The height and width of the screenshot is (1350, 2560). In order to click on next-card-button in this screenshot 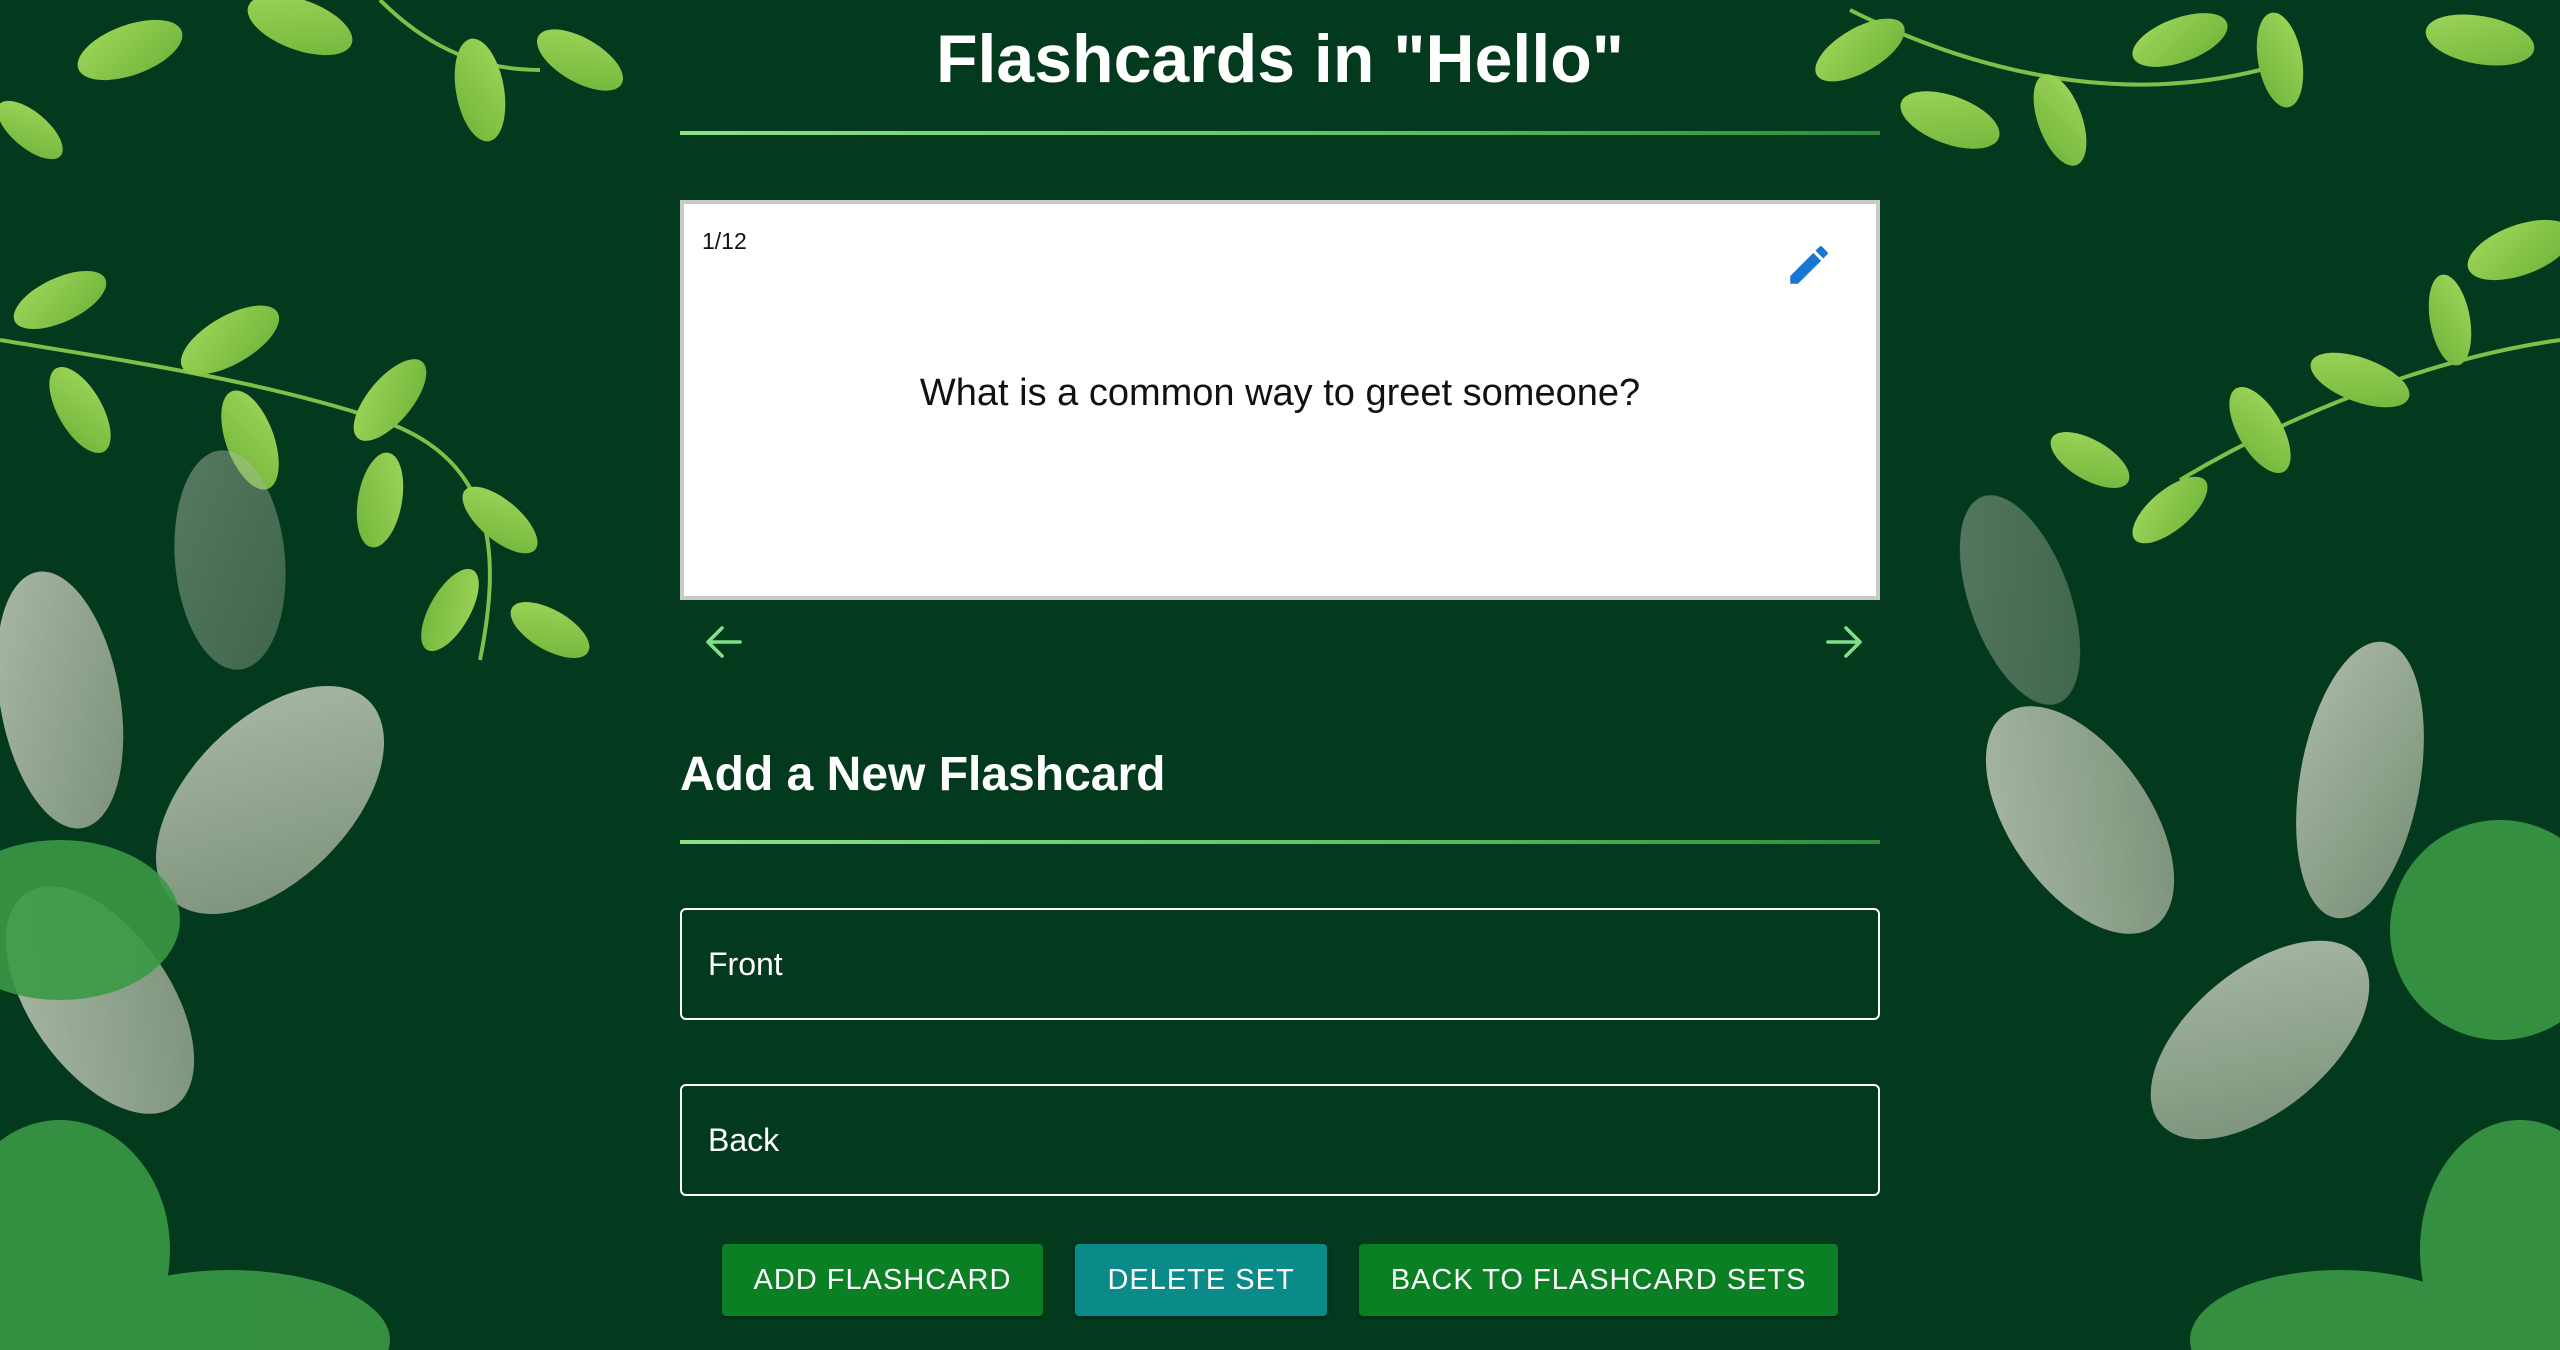, I will do `click(1844, 642)`.